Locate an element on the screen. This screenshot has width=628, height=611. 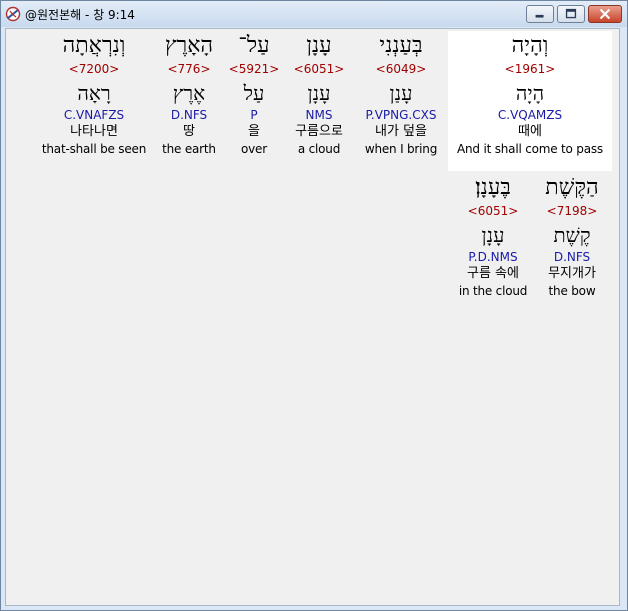
hebrew-word: וְנִרְאֲתָה is located at coordinates (94, 45).